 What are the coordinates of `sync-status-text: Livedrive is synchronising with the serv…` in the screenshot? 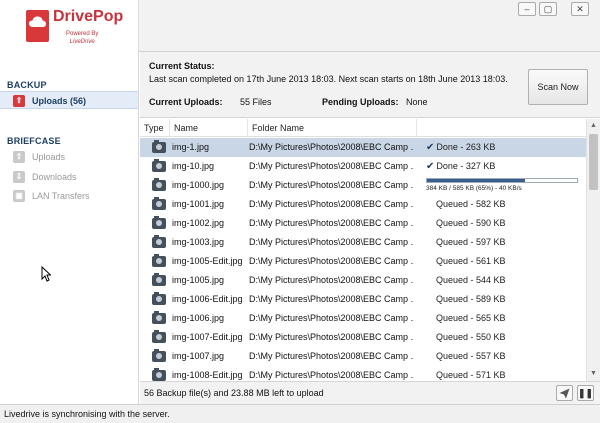 It's located at (87, 414).